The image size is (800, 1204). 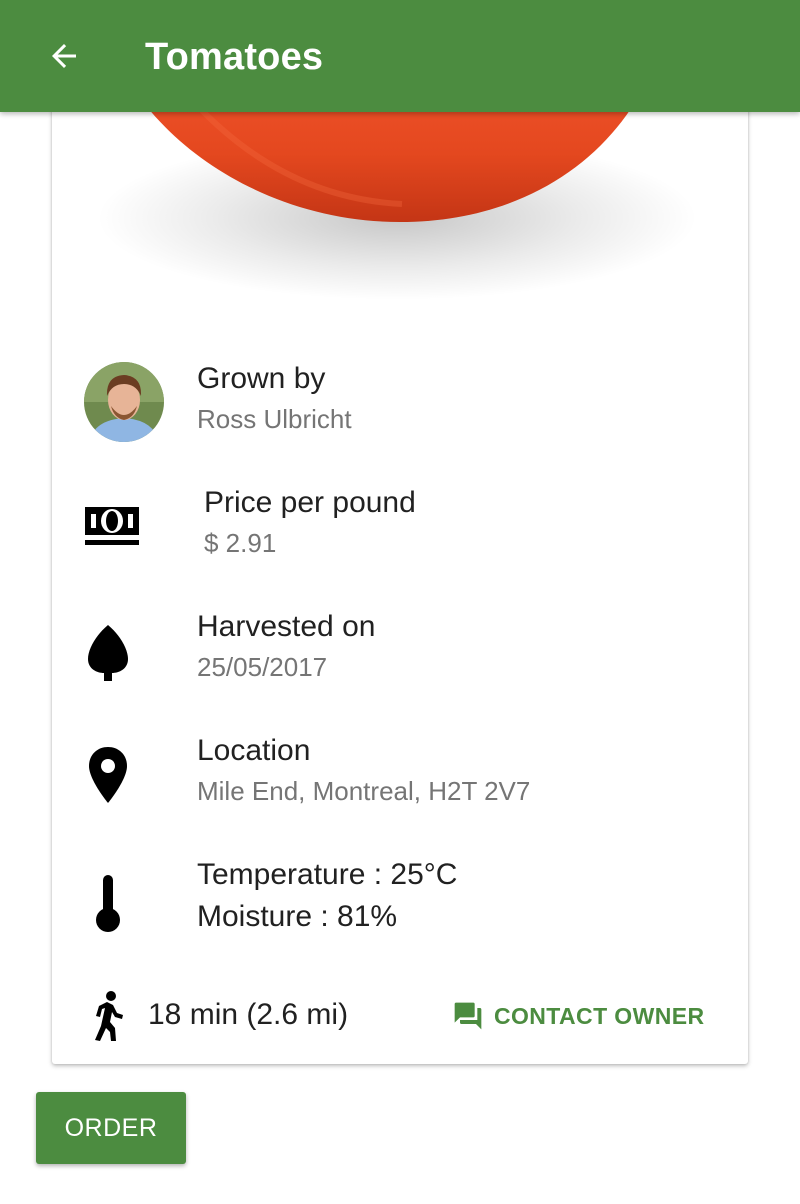 What do you see at coordinates (124, 402) in the screenshot?
I see `grower-avatar` at bounding box center [124, 402].